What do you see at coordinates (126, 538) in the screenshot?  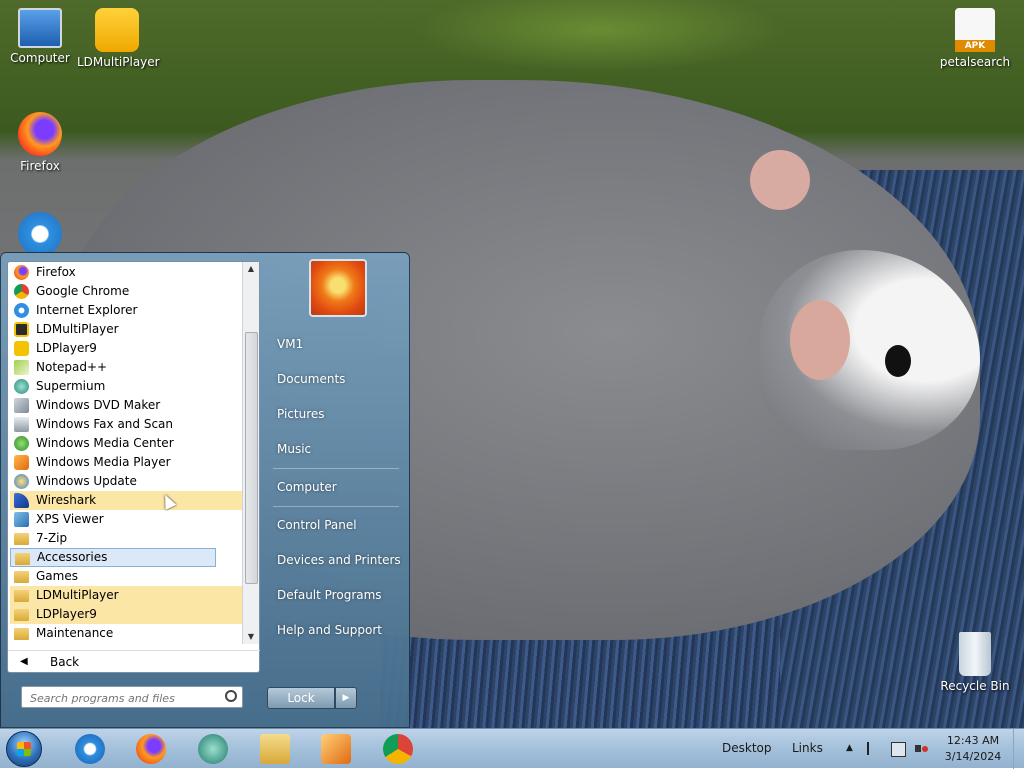 I see `program-item-7-zip: 7-Zip` at bounding box center [126, 538].